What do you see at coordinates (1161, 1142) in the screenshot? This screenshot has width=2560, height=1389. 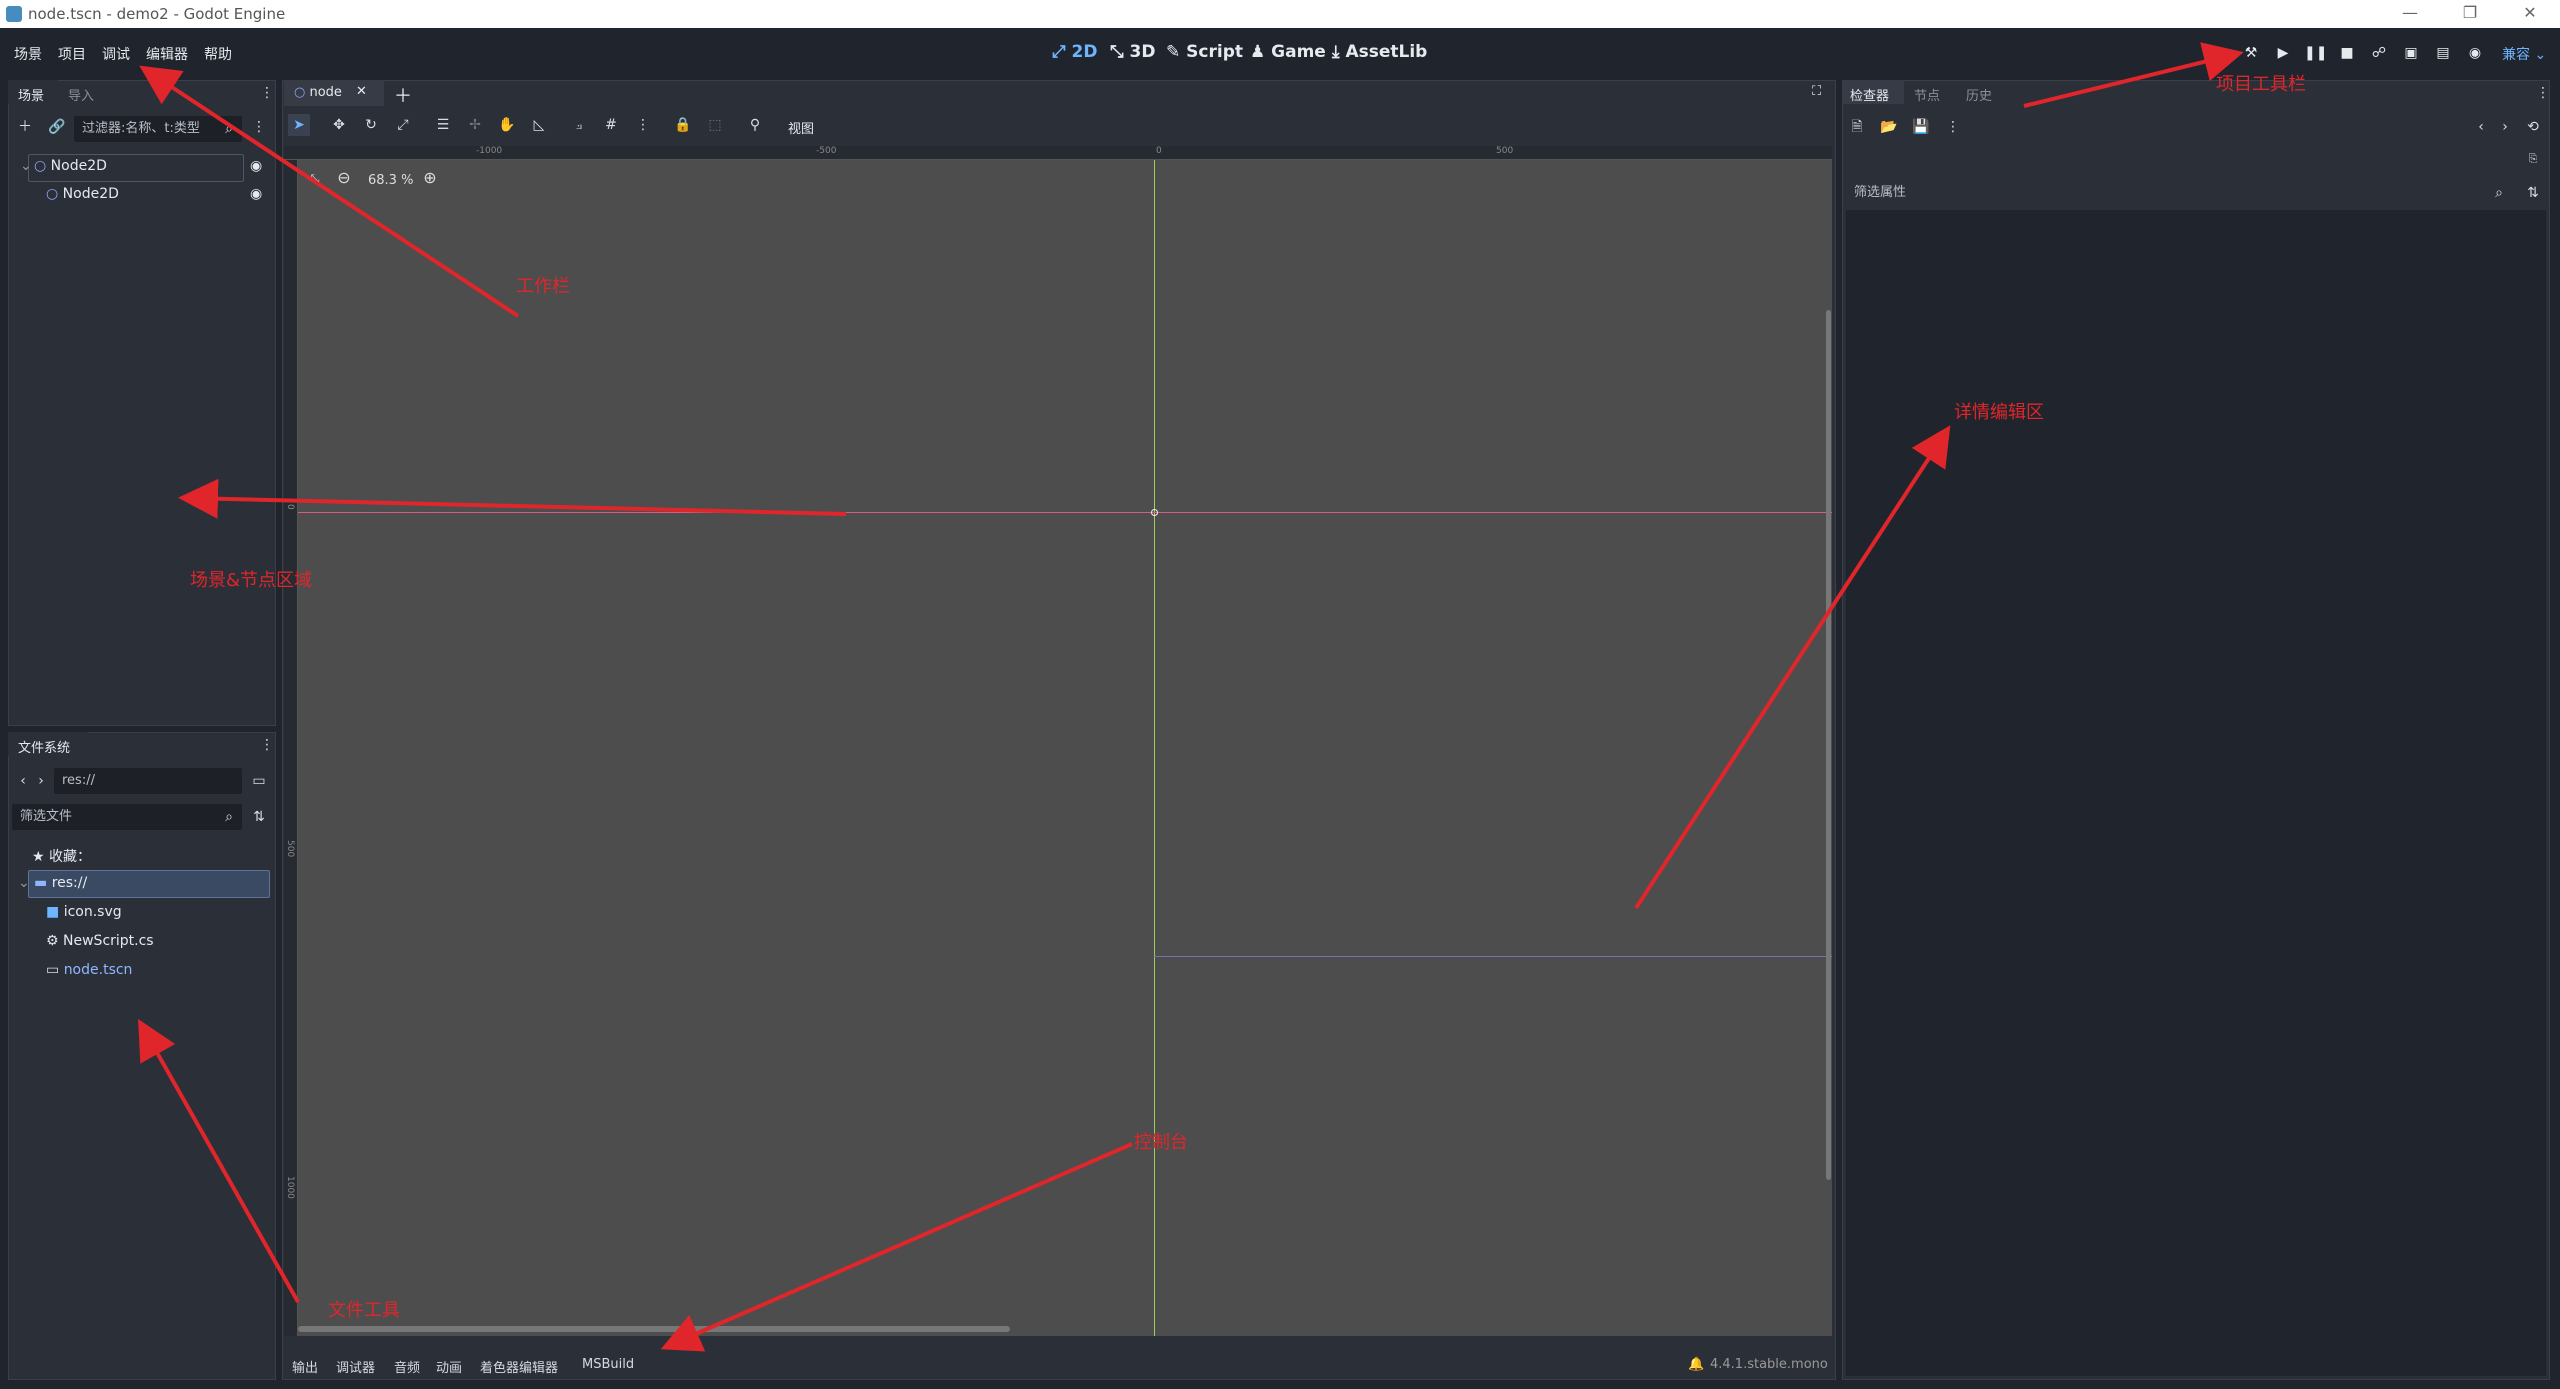 I see `annotation-console: 控制台` at bounding box center [1161, 1142].